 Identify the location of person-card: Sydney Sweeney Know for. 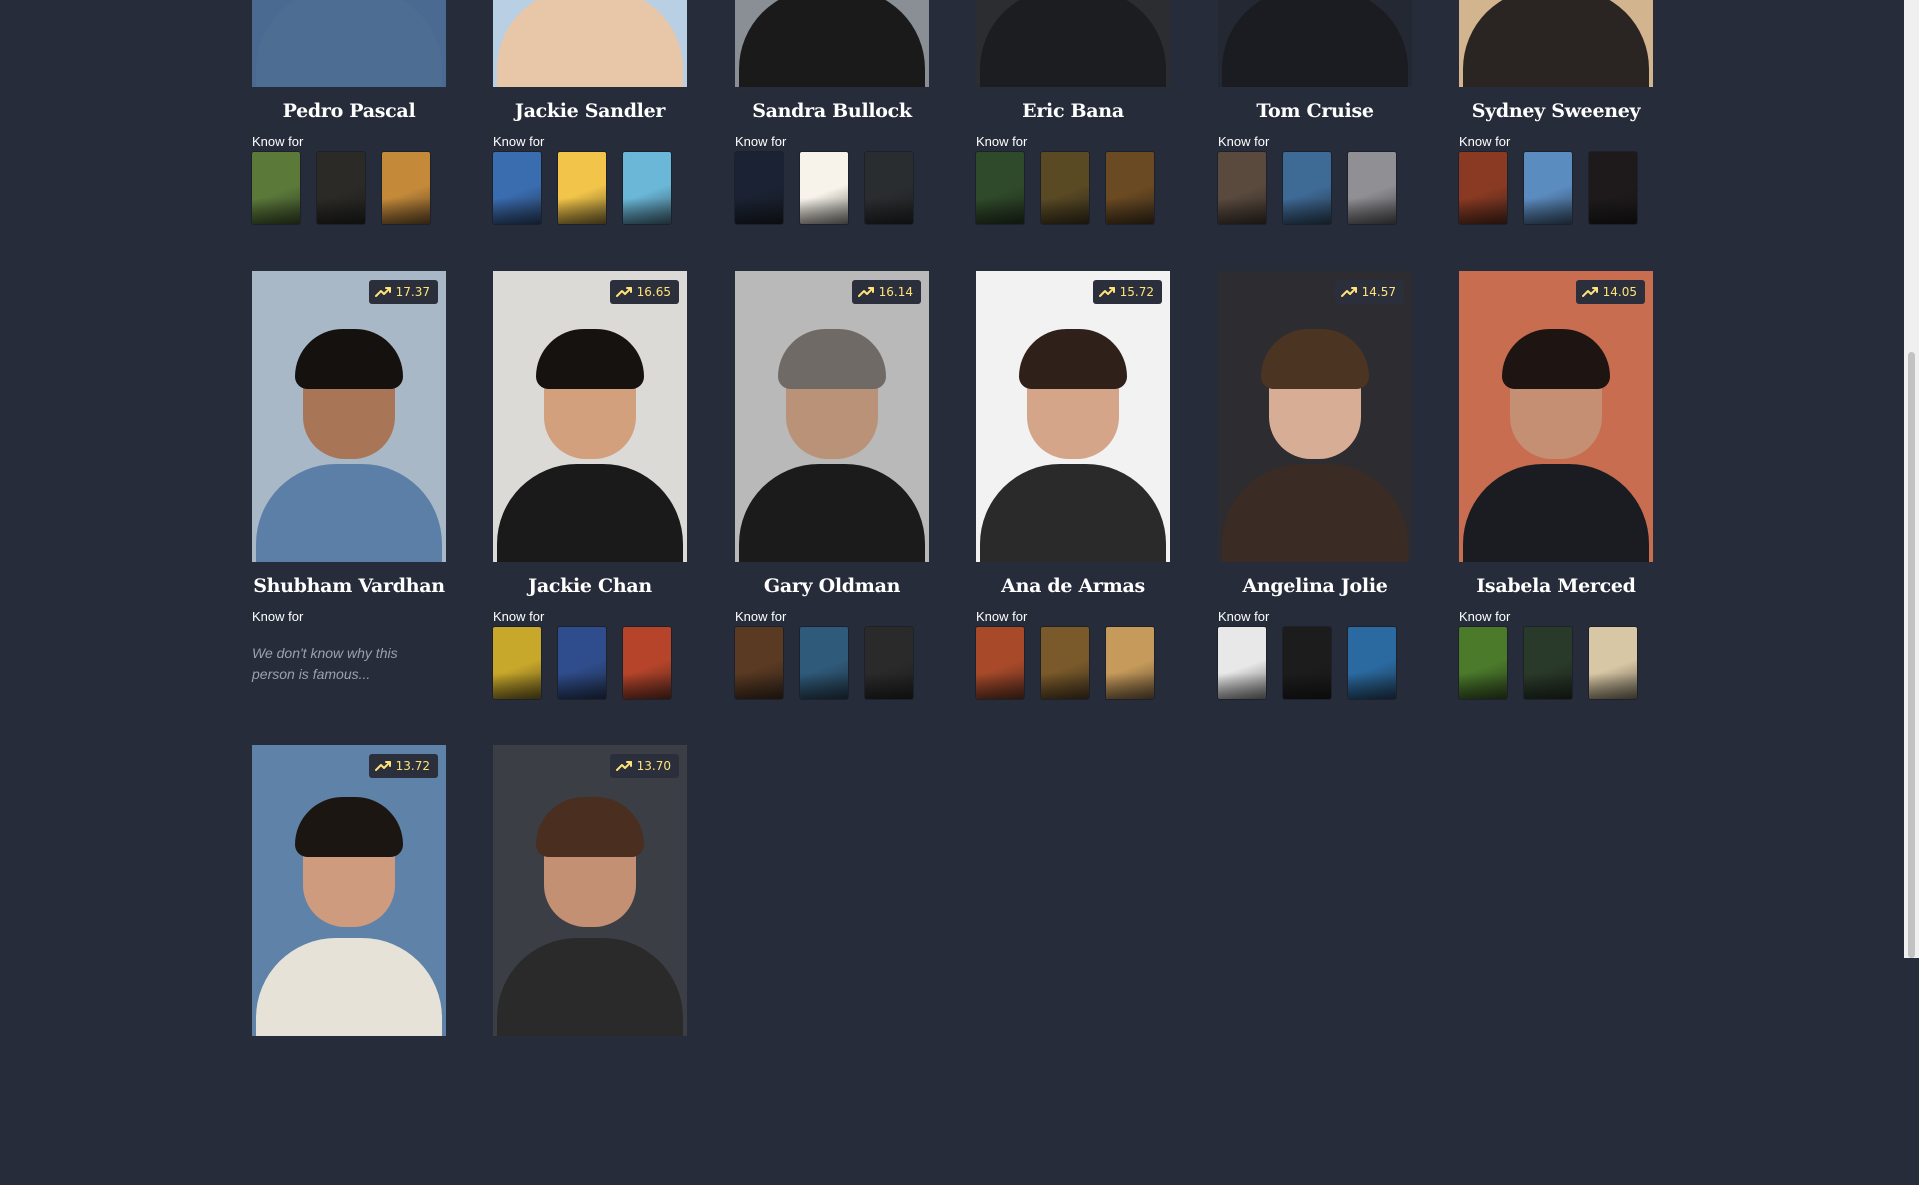
(1556, 118).